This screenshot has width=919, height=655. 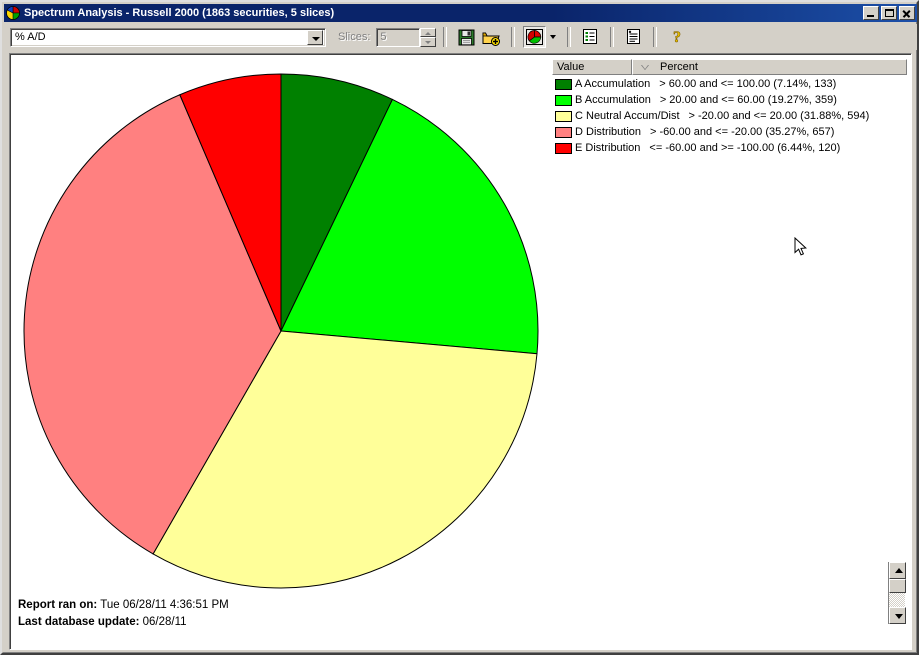 I want to click on window-controls, so click(x=889, y=13).